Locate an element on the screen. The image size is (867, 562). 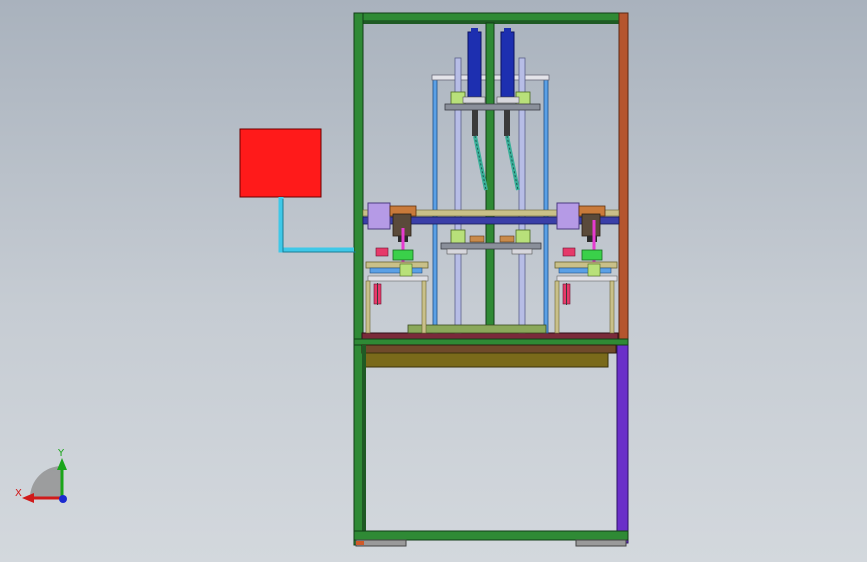
triad-y-label: Y is located at coordinates (61, 453).